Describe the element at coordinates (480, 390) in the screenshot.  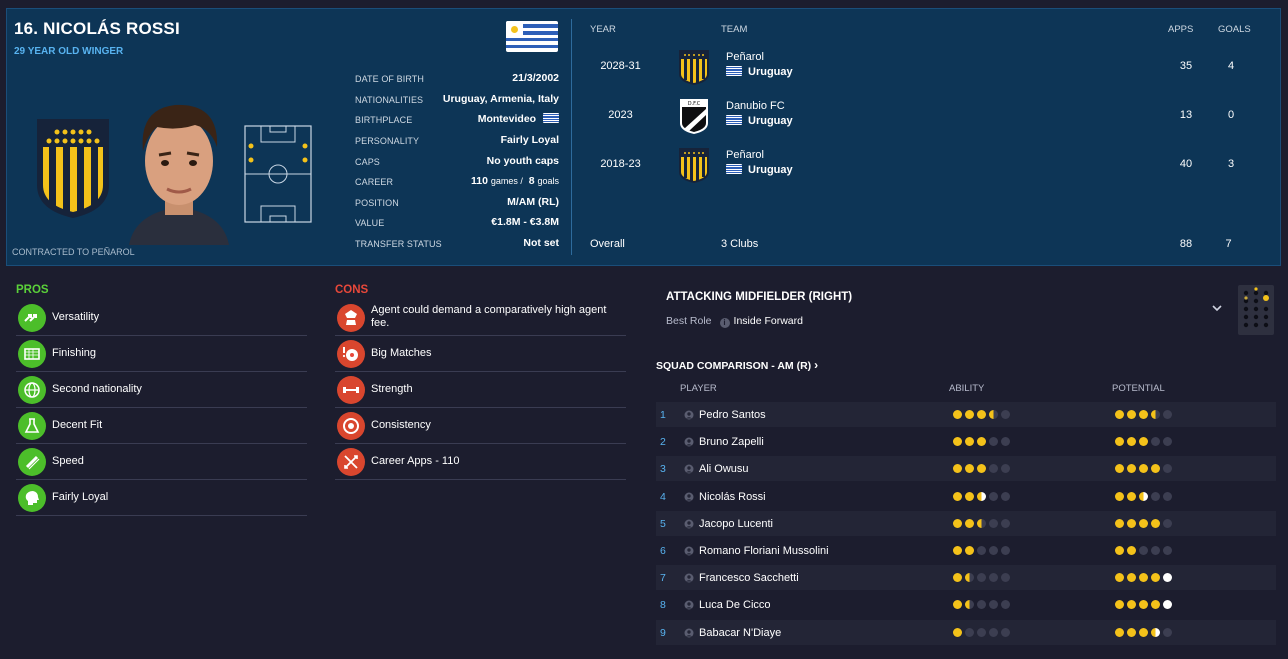
I see `cons-item: Strength` at that location.